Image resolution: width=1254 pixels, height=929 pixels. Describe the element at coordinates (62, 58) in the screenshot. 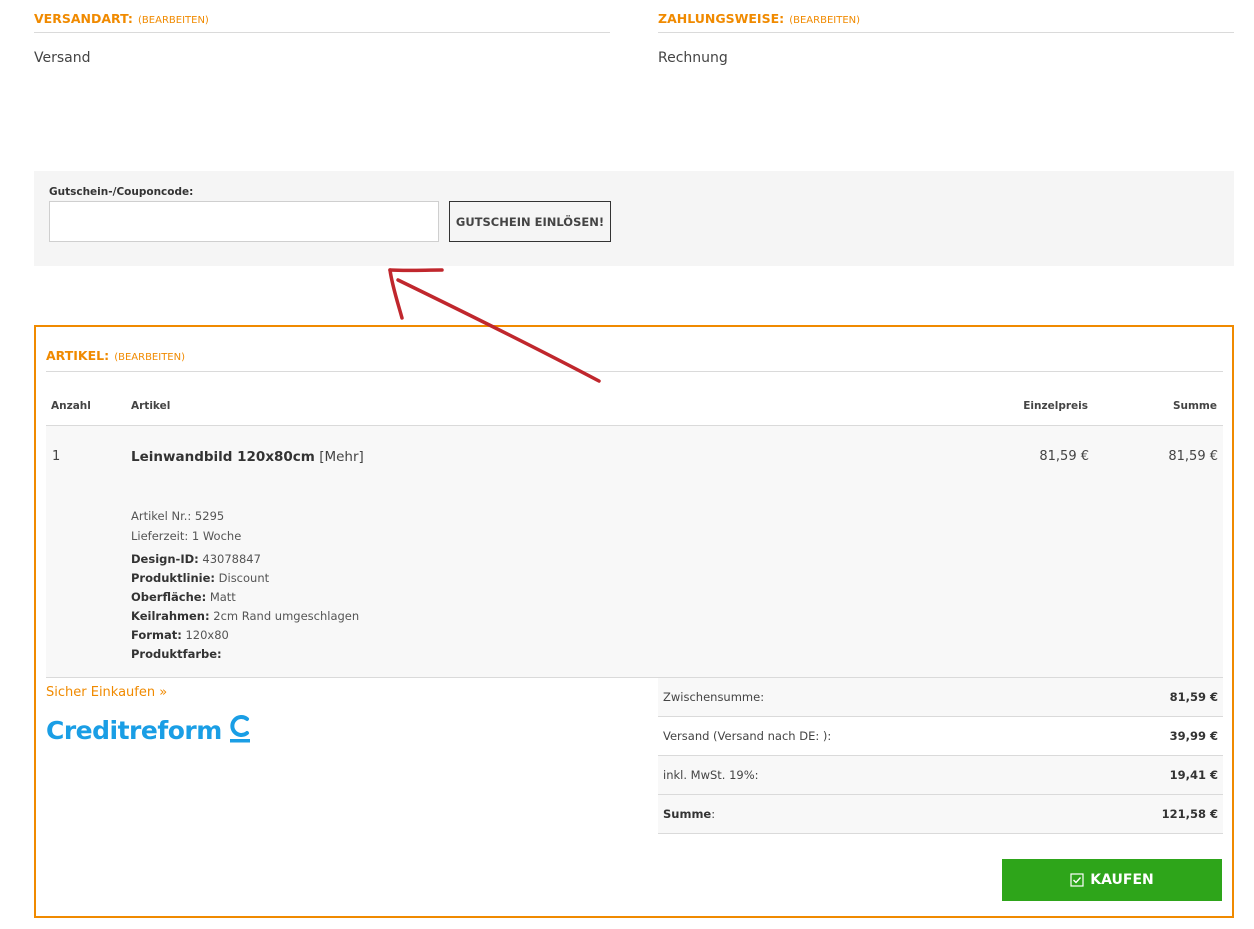

I see `shipping-value: Versand` at that location.